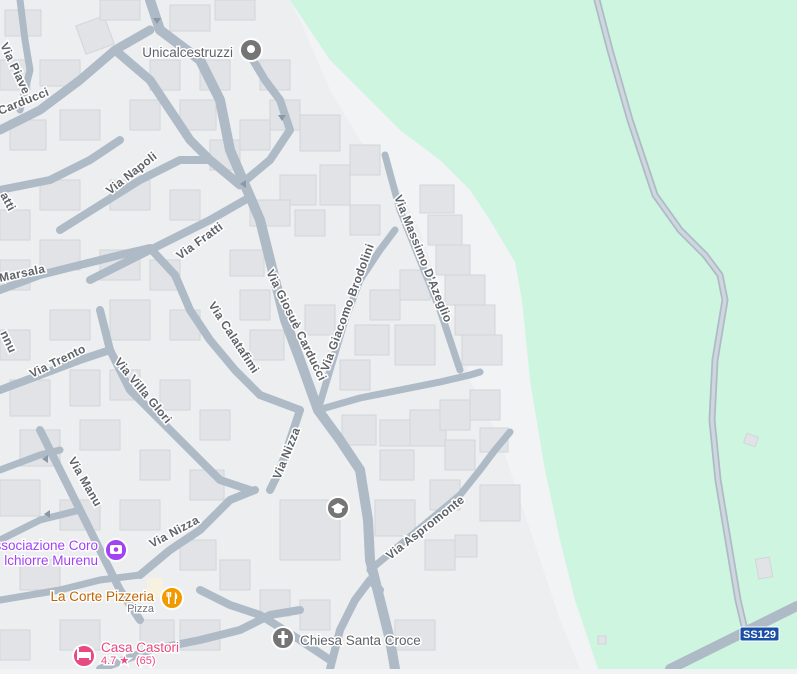 The image size is (797, 674). What do you see at coordinates (115, 661) in the screenshot?
I see `poi-rating-casa-castori: 4.7 ★` at bounding box center [115, 661].